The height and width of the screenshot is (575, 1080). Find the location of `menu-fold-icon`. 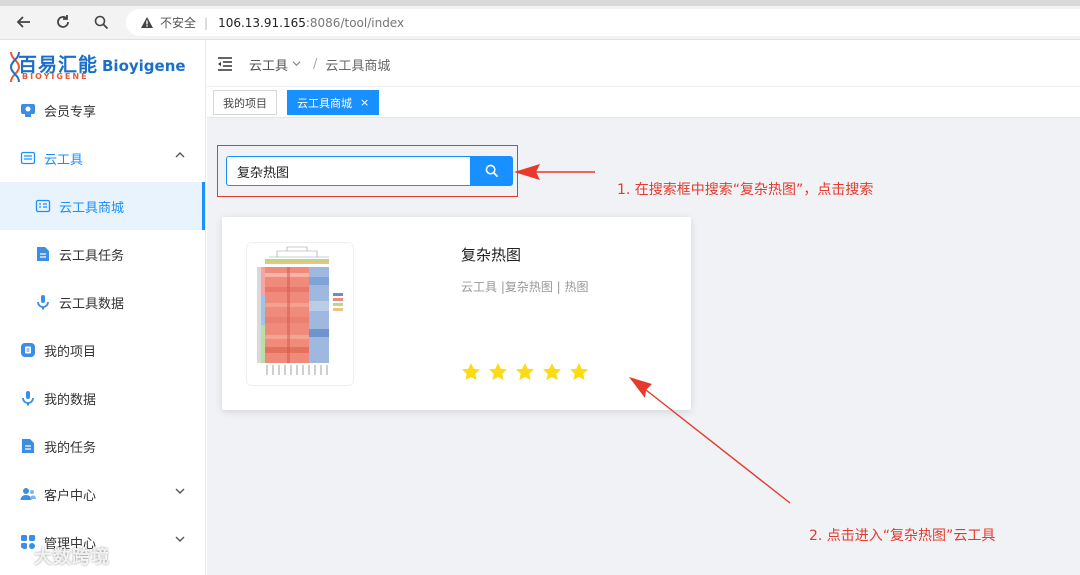

menu-fold-icon is located at coordinates (225, 65).